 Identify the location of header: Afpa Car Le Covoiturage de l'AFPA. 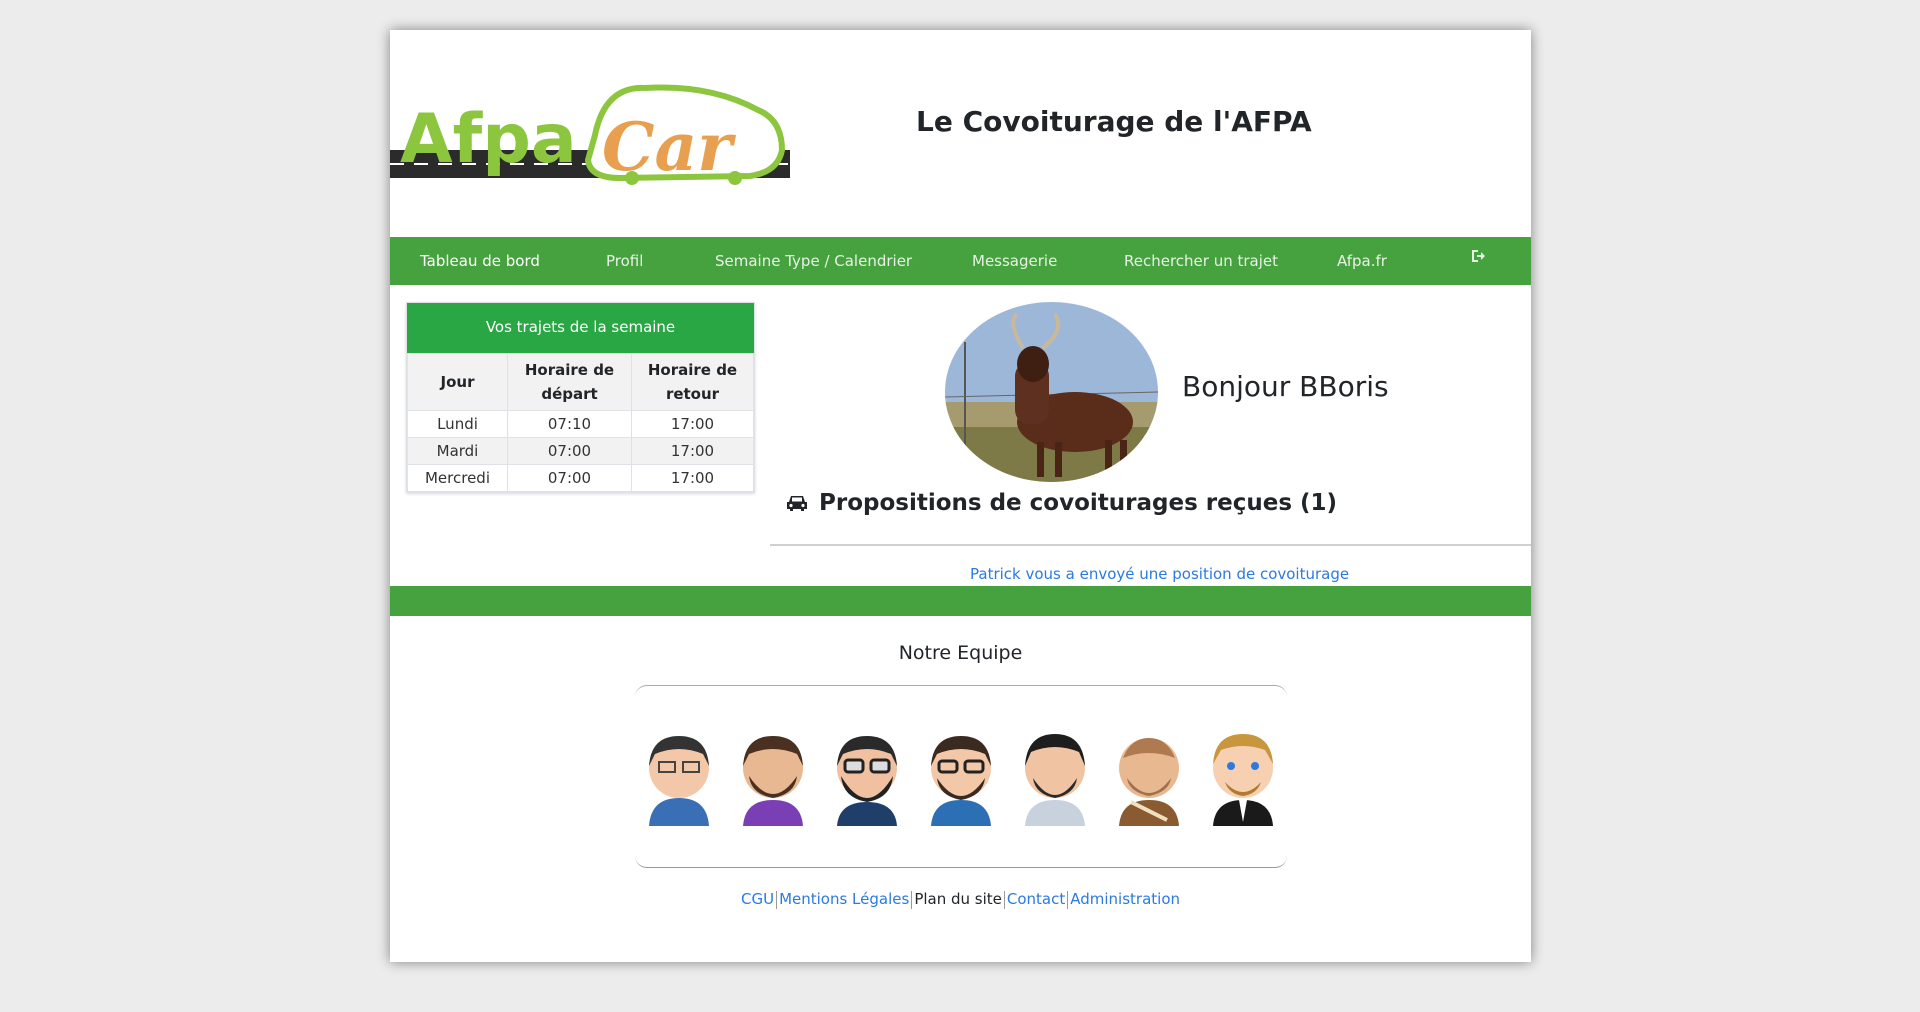
(960, 133).